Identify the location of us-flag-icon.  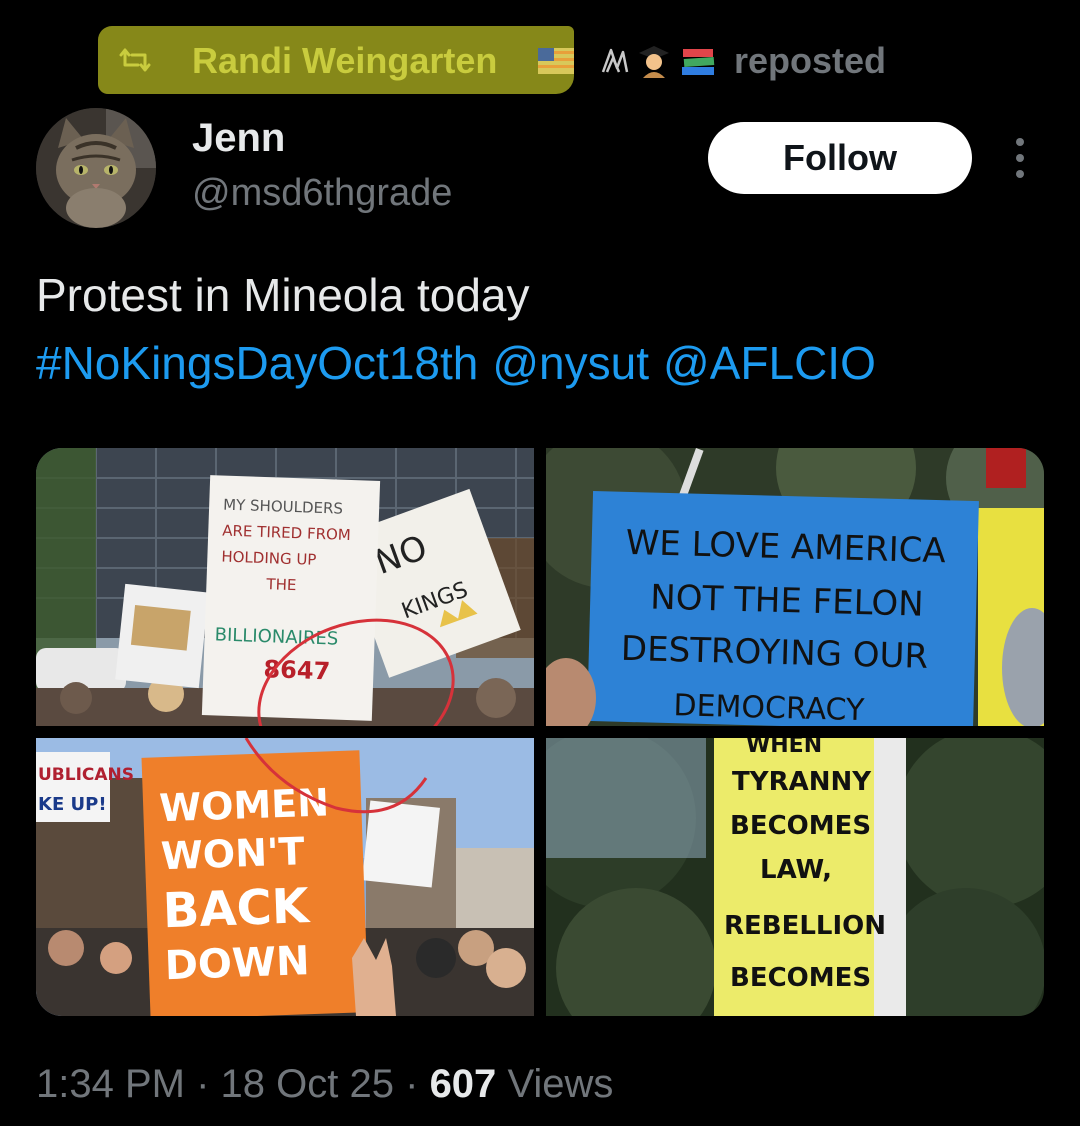
(556, 61).